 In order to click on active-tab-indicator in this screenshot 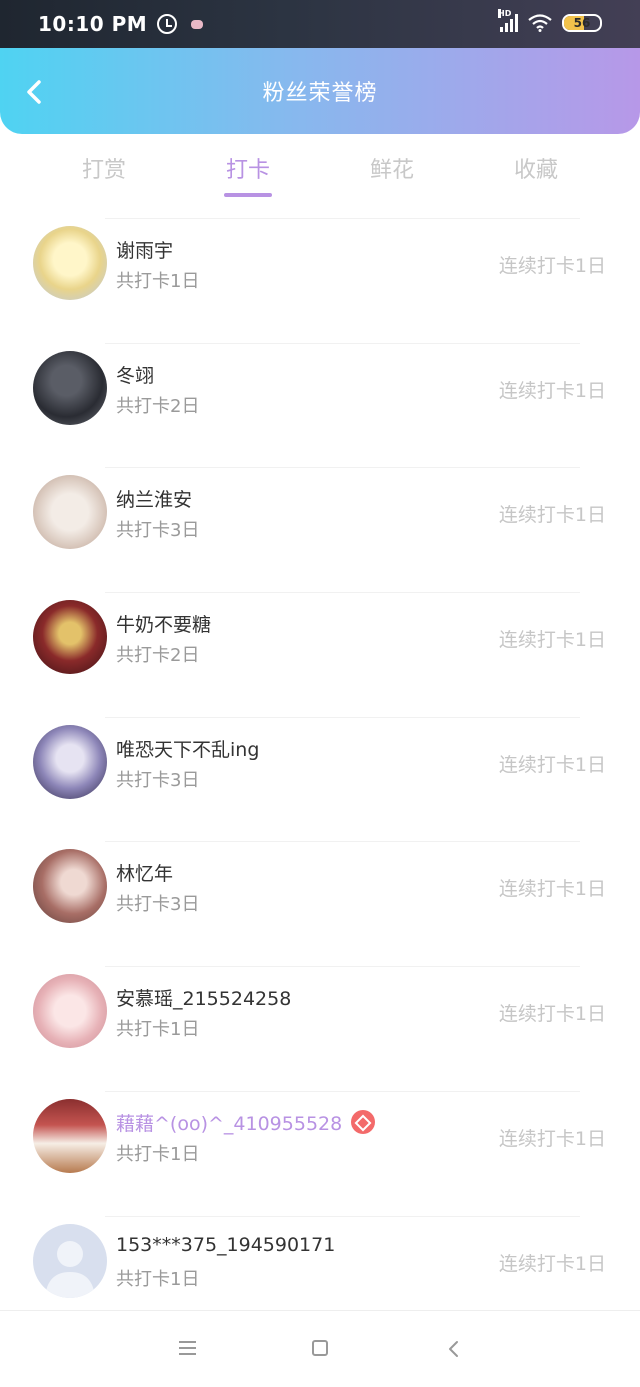, I will do `click(248, 195)`.